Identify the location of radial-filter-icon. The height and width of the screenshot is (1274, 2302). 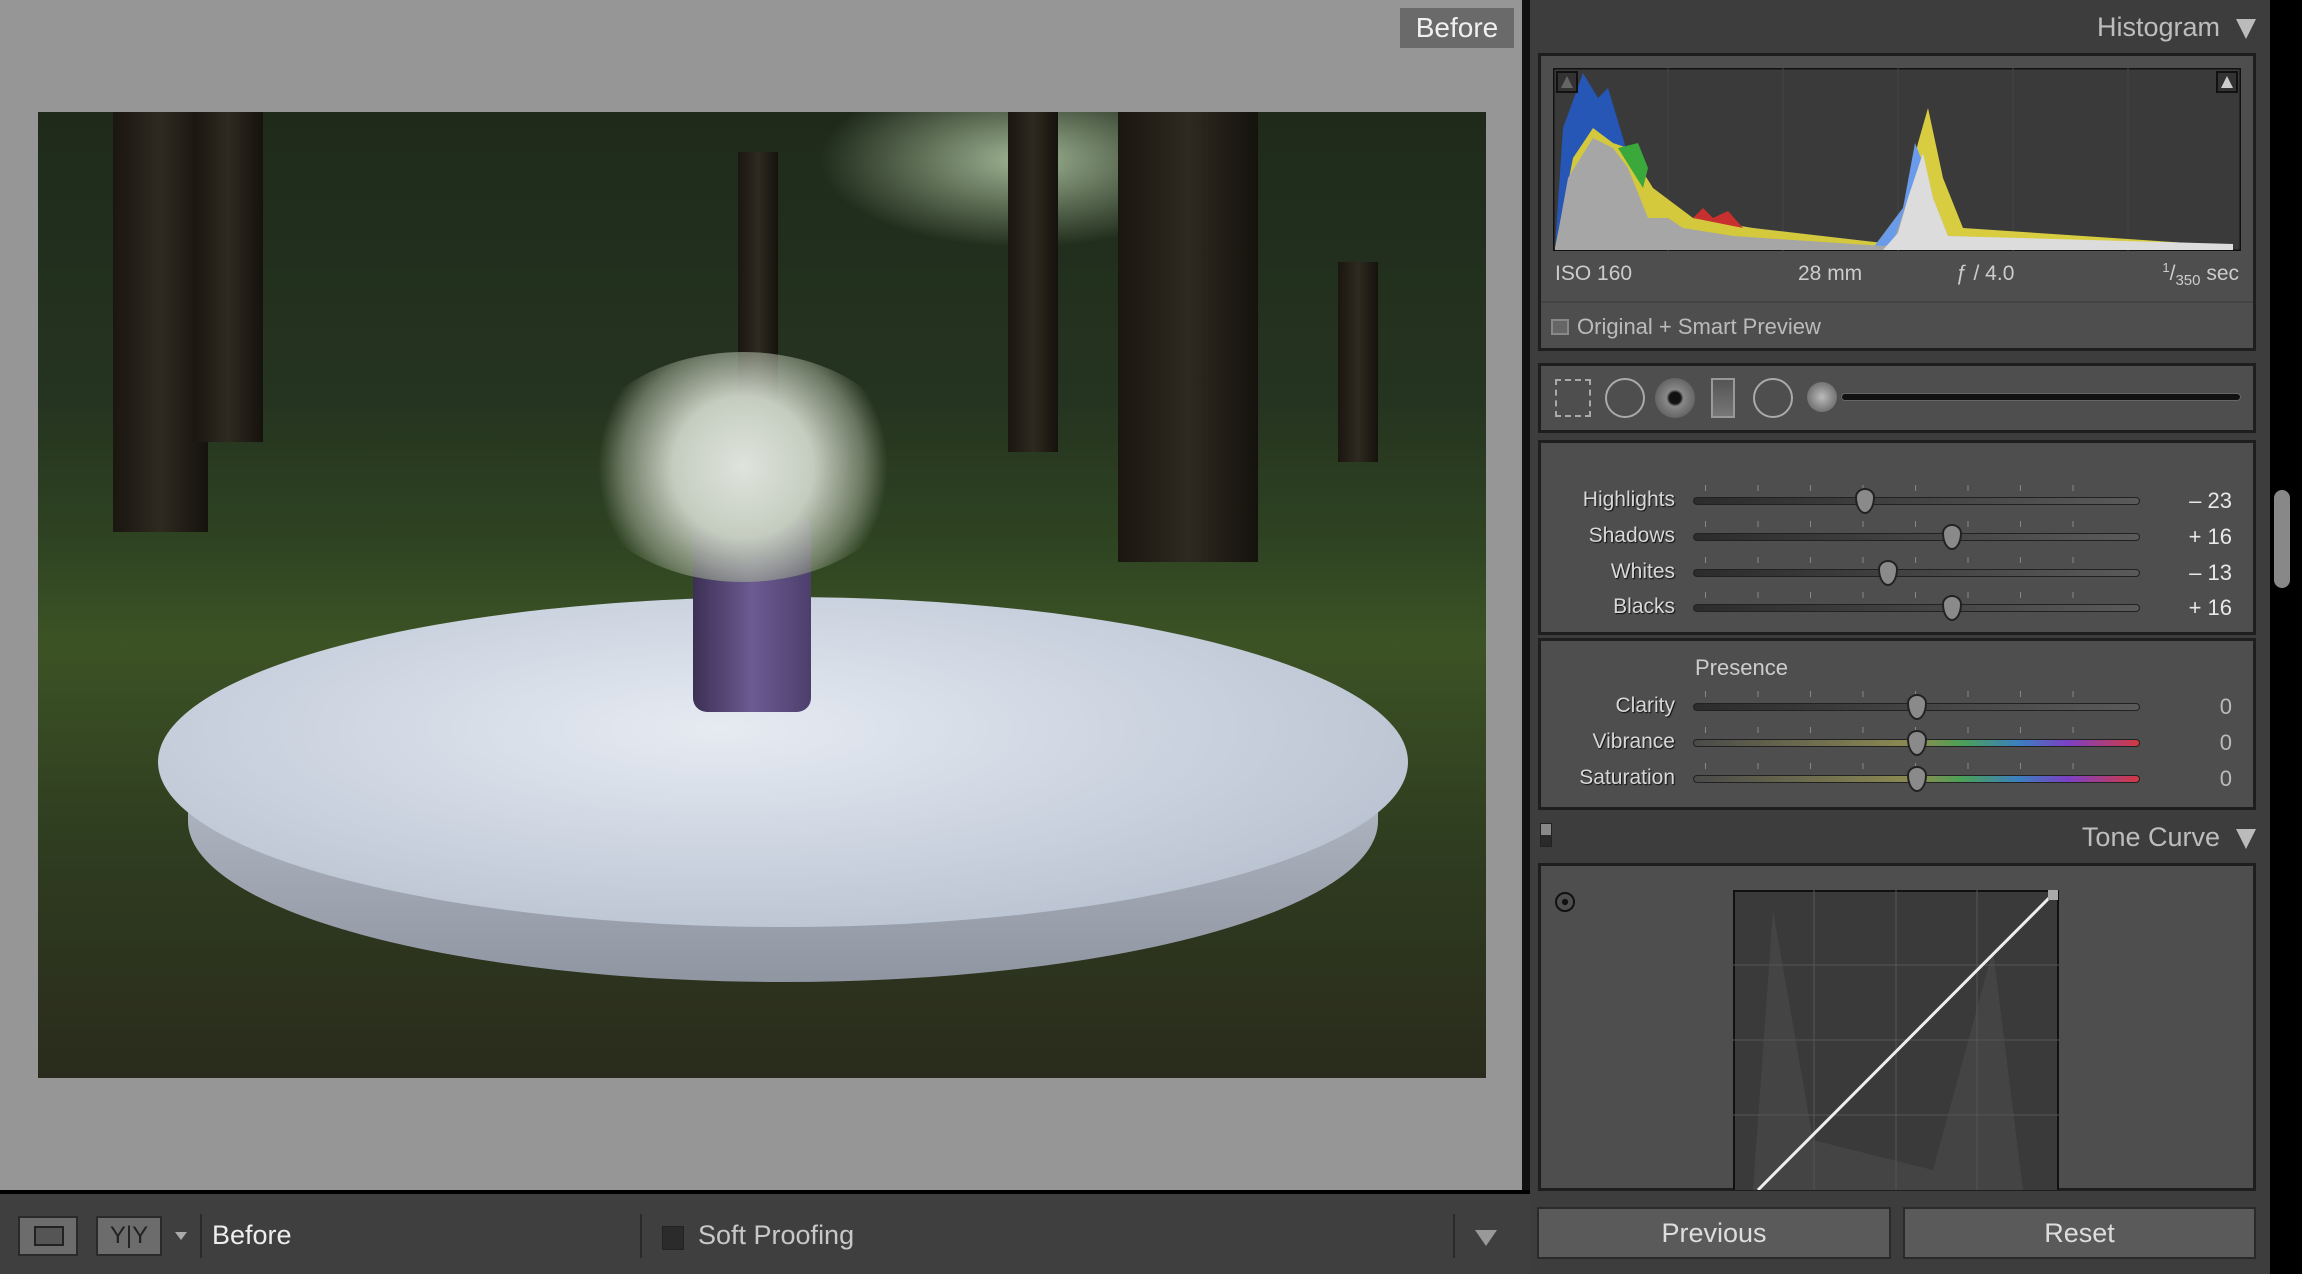
(1773, 398).